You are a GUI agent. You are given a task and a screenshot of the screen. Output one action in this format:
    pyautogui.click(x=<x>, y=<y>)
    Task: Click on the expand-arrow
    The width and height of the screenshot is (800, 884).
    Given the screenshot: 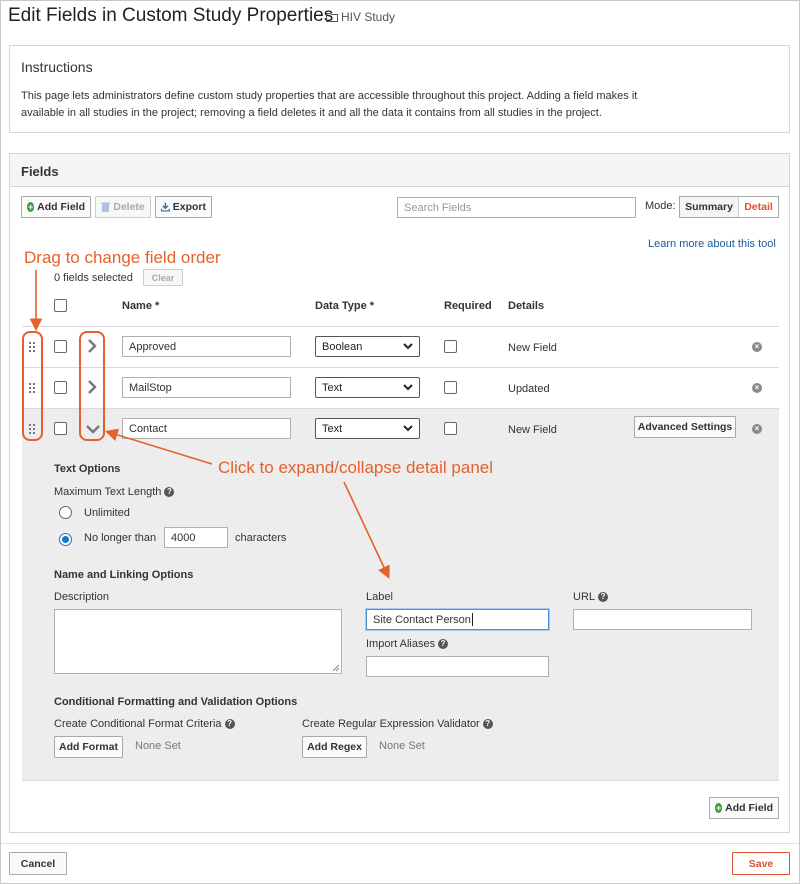 What is the action you would take?
    pyautogui.click(x=158, y=446)
    